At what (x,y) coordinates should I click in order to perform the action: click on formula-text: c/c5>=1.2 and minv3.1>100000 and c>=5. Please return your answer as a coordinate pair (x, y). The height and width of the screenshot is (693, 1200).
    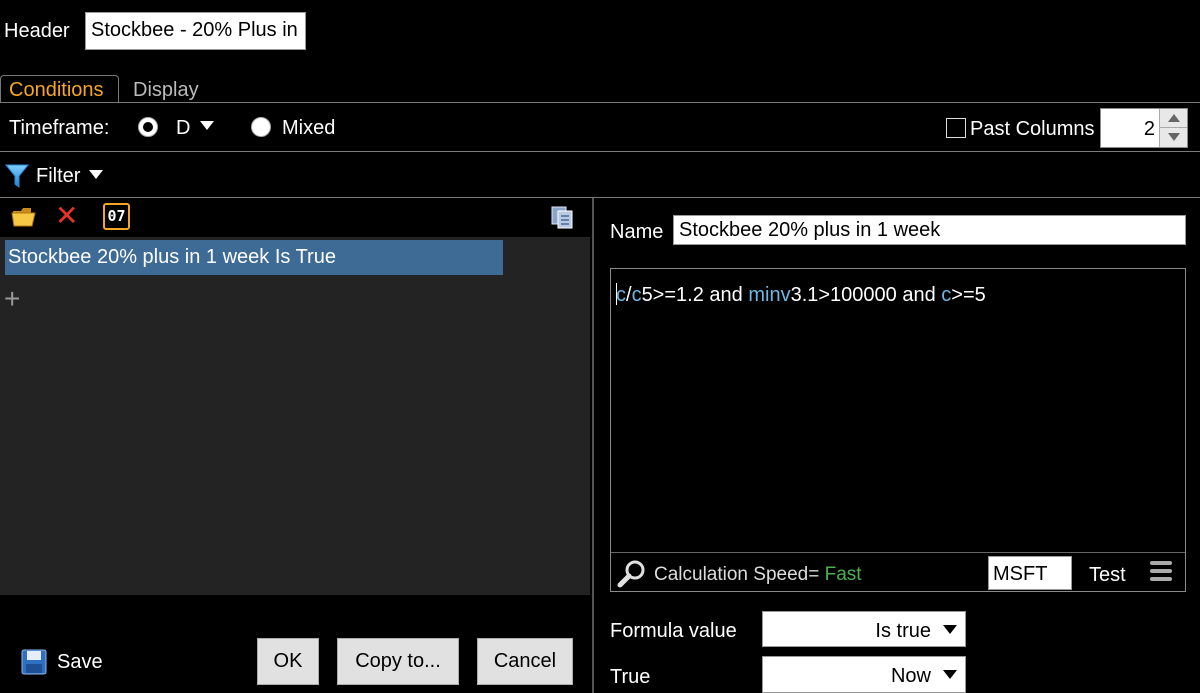
    Looking at the image, I should click on (801, 295).